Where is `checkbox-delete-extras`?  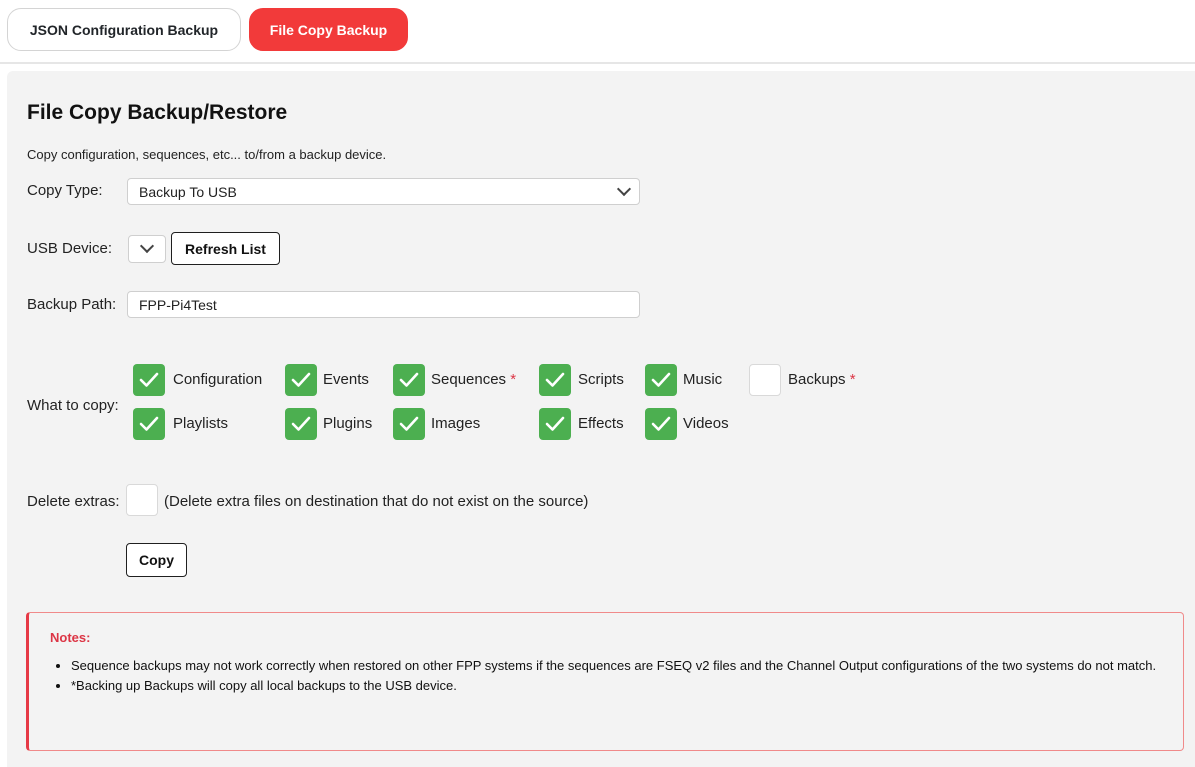 checkbox-delete-extras is located at coordinates (142, 500).